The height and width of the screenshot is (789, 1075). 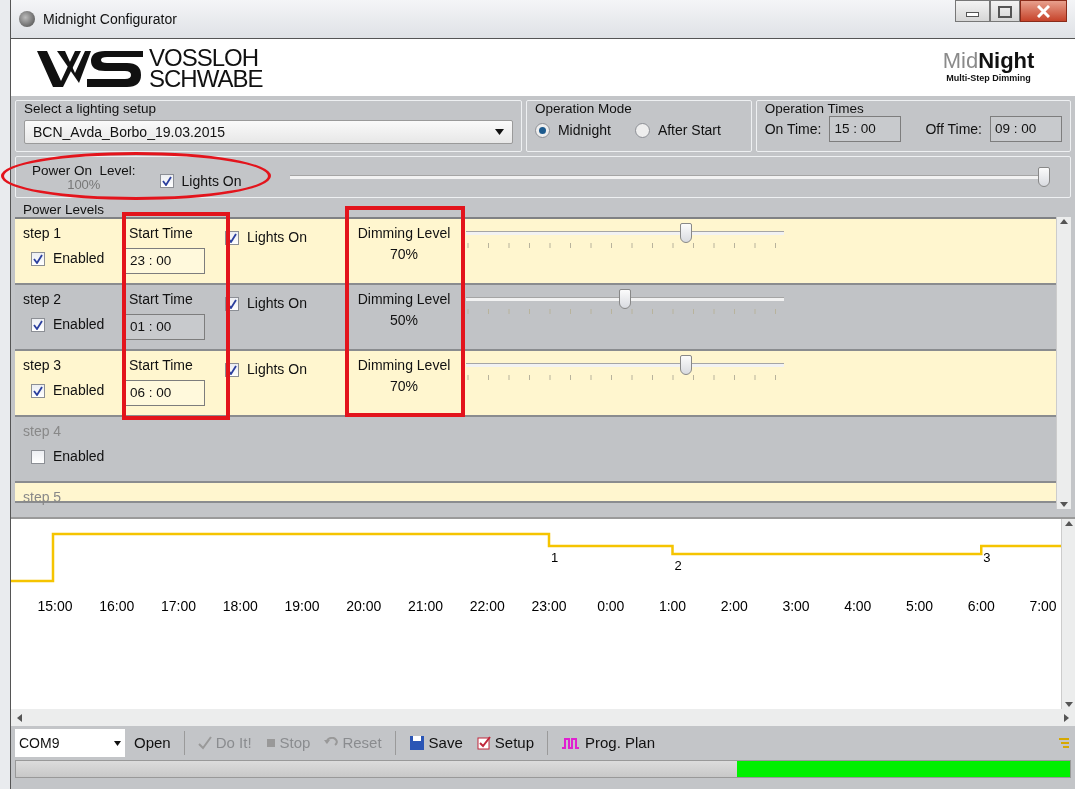 I want to click on step-label: step 3, so click(x=43, y=365).